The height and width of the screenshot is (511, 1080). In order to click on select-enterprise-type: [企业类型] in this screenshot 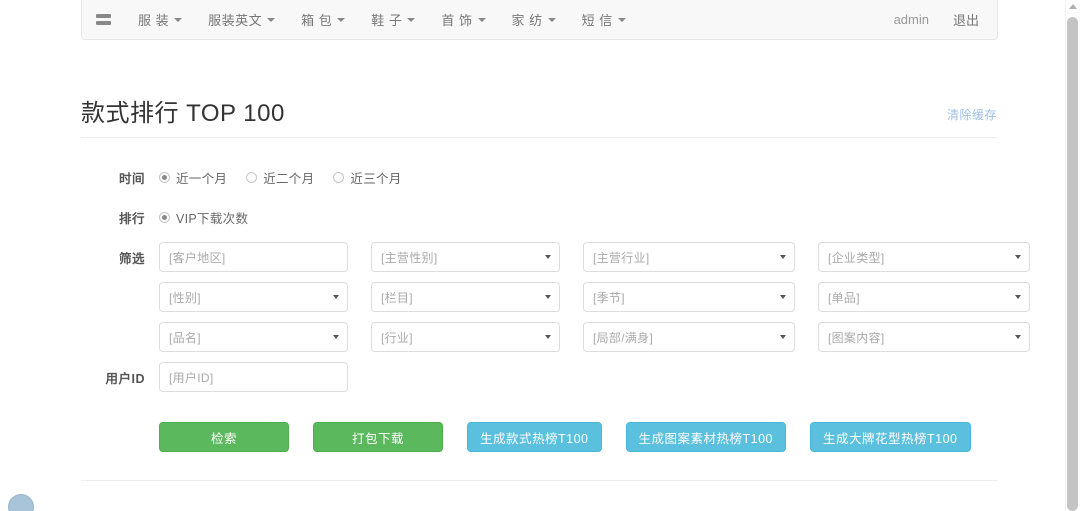, I will do `click(924, 257)`.